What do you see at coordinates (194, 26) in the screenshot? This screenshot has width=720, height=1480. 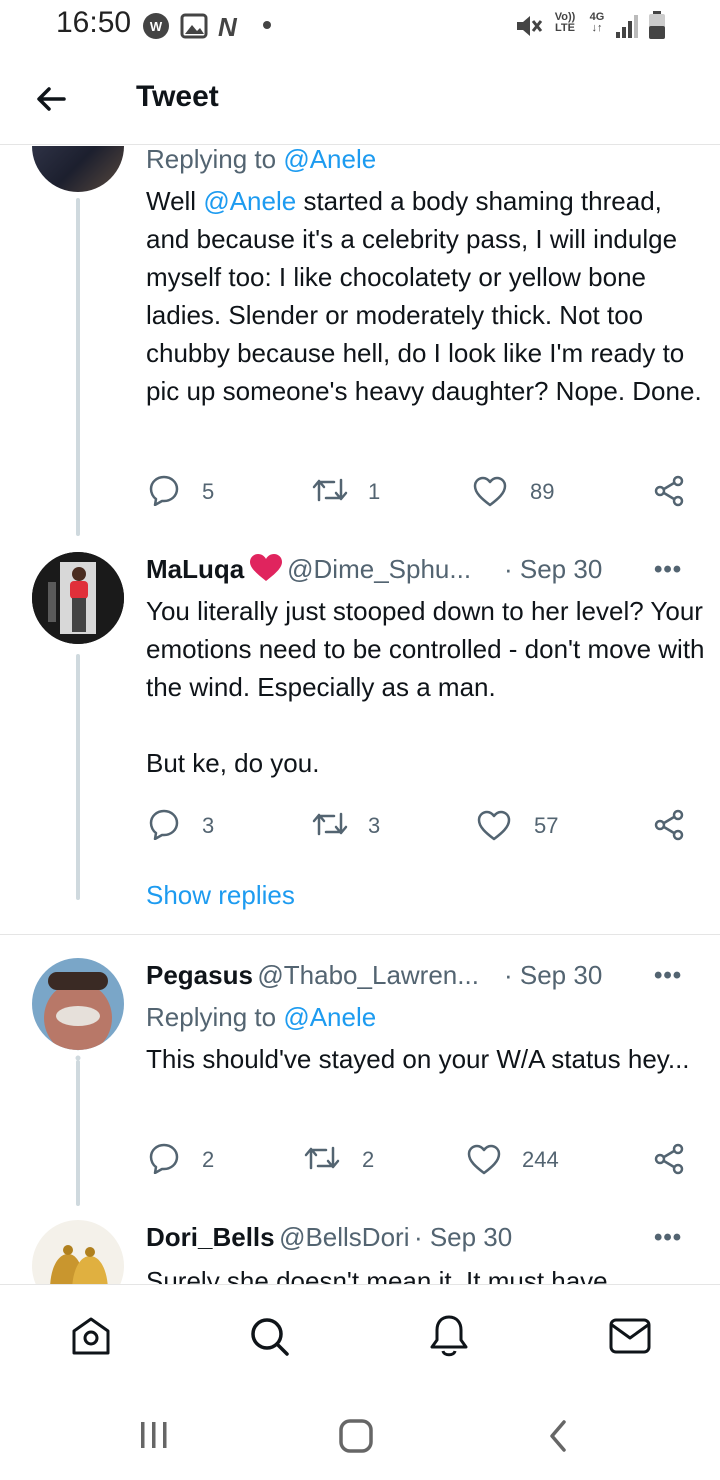 I see `gallery-icon` at bounding box center [194, 26].